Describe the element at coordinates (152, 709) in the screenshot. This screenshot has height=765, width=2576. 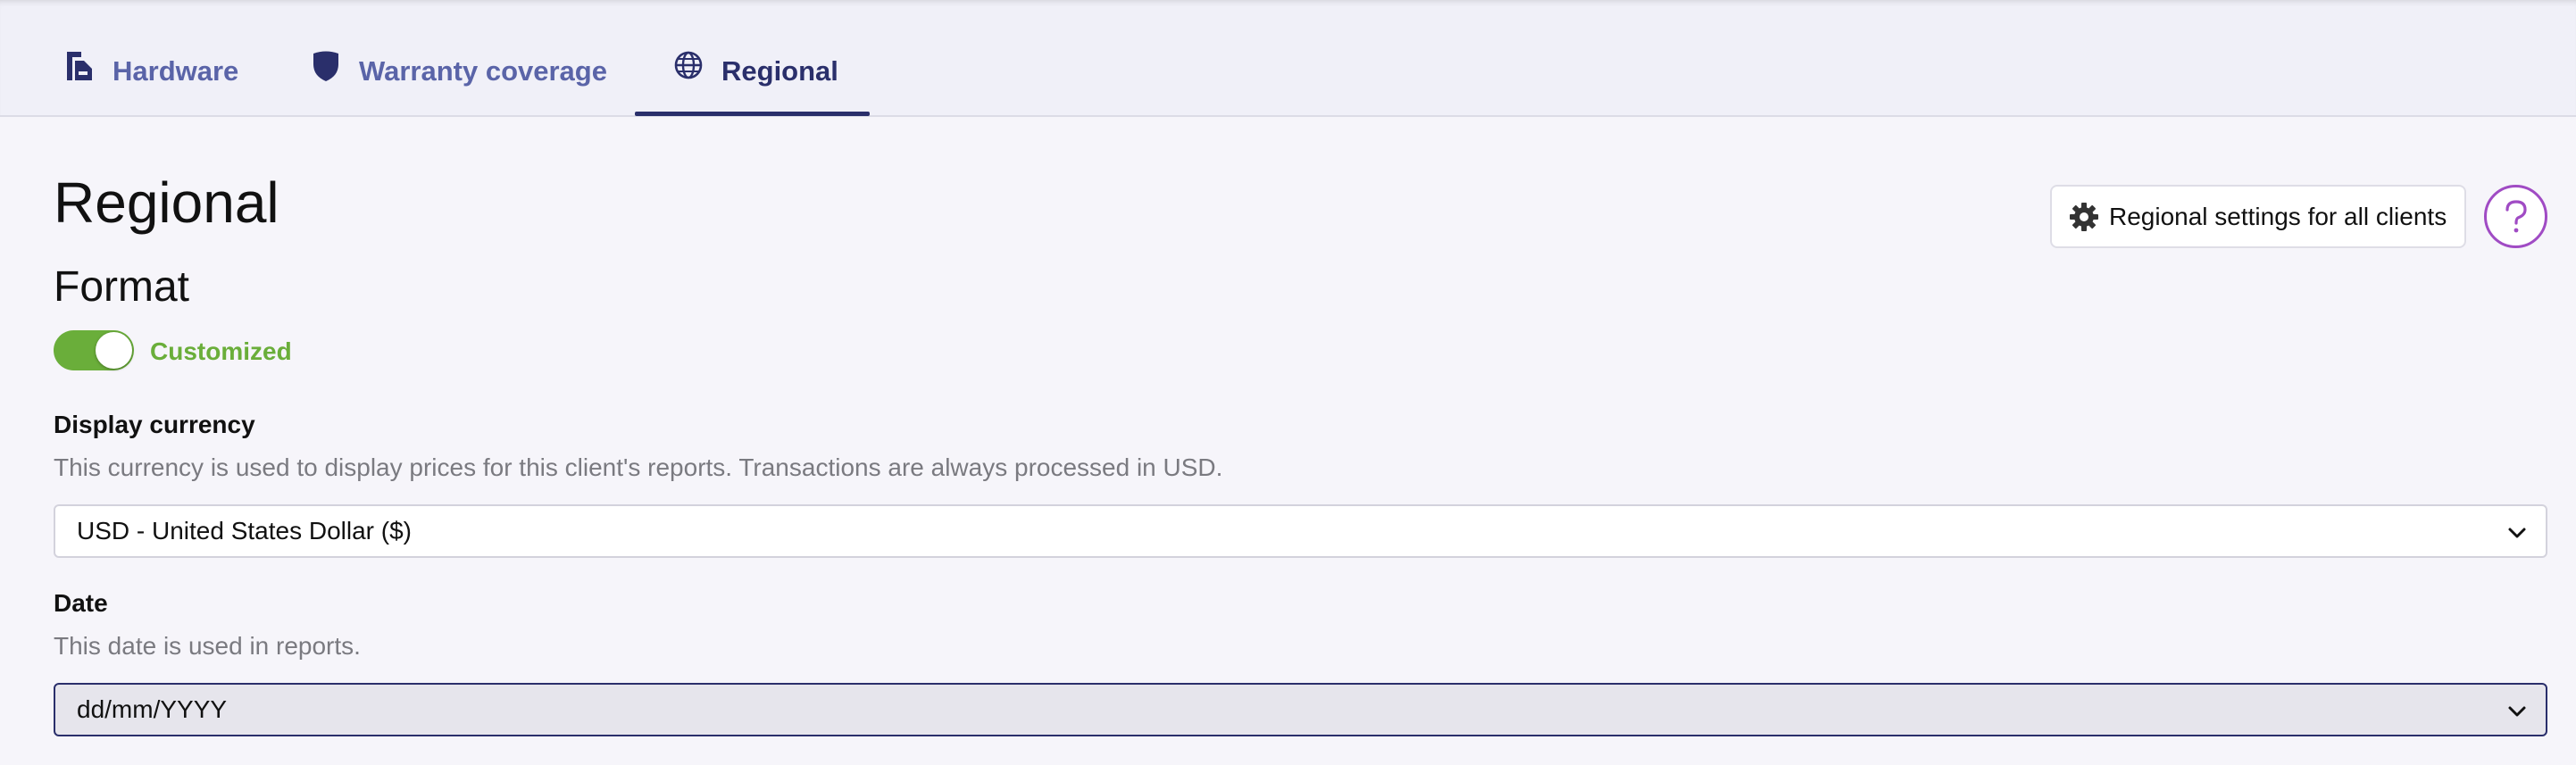
I see `date-format-value: dd/mm/YYYY` at that location.